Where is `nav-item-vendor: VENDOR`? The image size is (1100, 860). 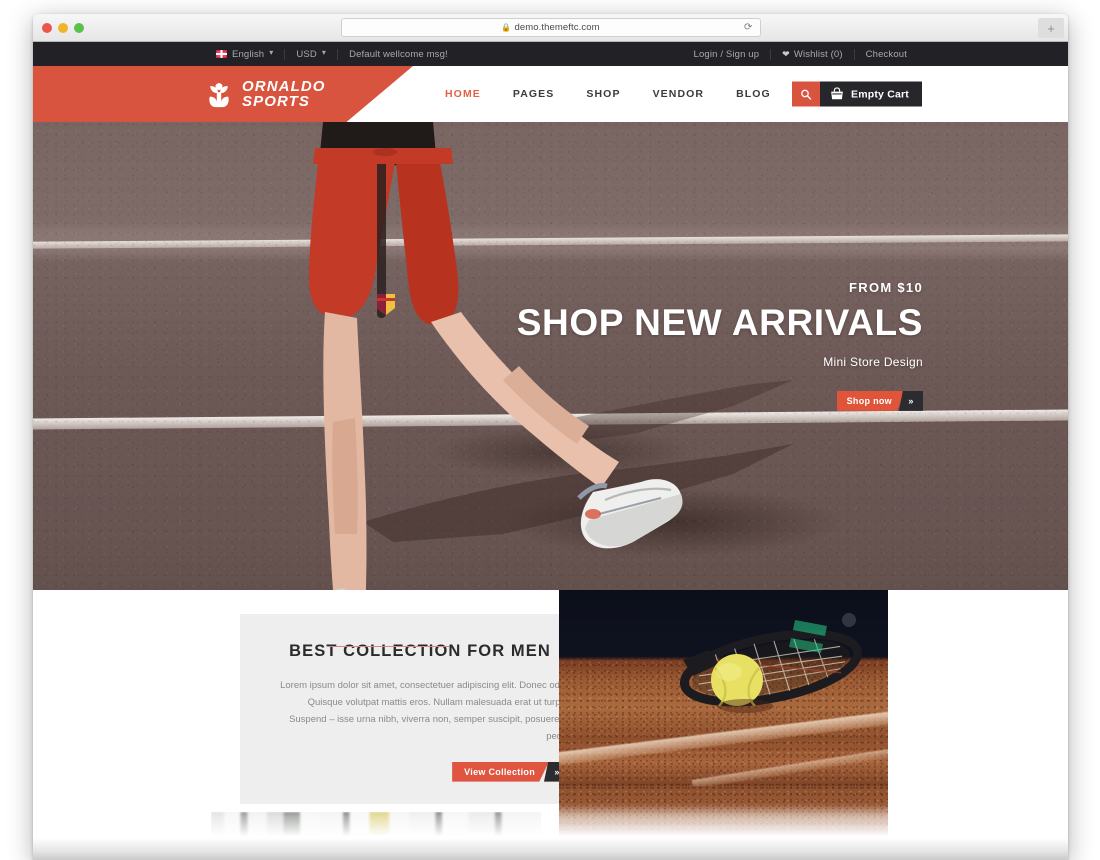
nav-item-vendor: VENDOR is located at coordinates (679, 94).